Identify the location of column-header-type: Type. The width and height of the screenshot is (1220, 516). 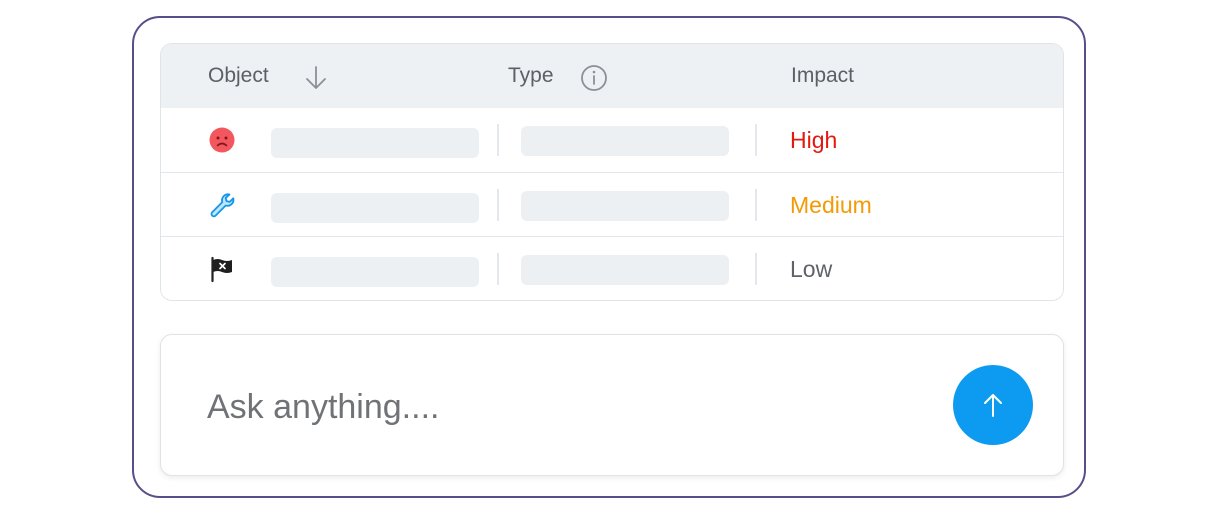
(531, 76).